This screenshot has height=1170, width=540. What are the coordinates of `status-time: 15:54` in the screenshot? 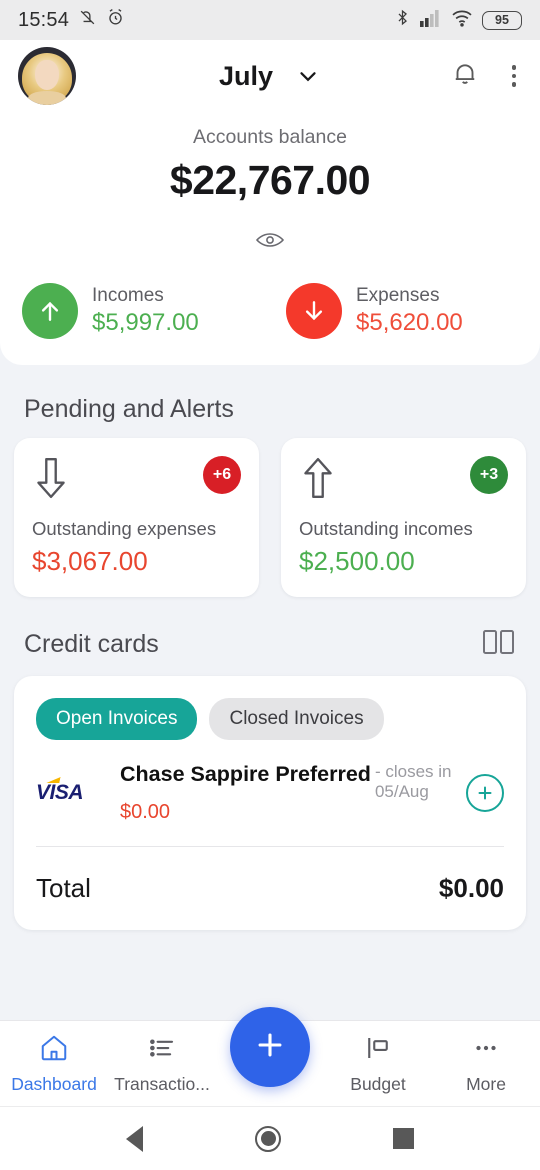 It's located at (44, 19).